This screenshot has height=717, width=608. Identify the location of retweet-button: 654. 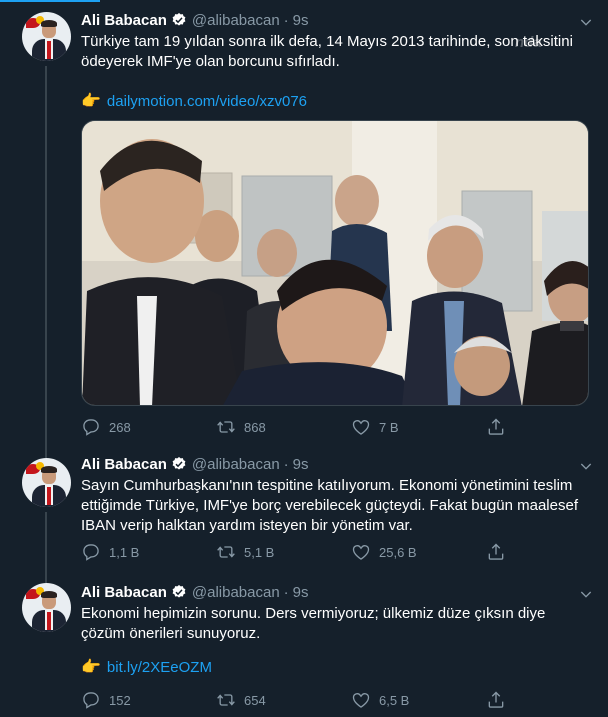
(241, 700).